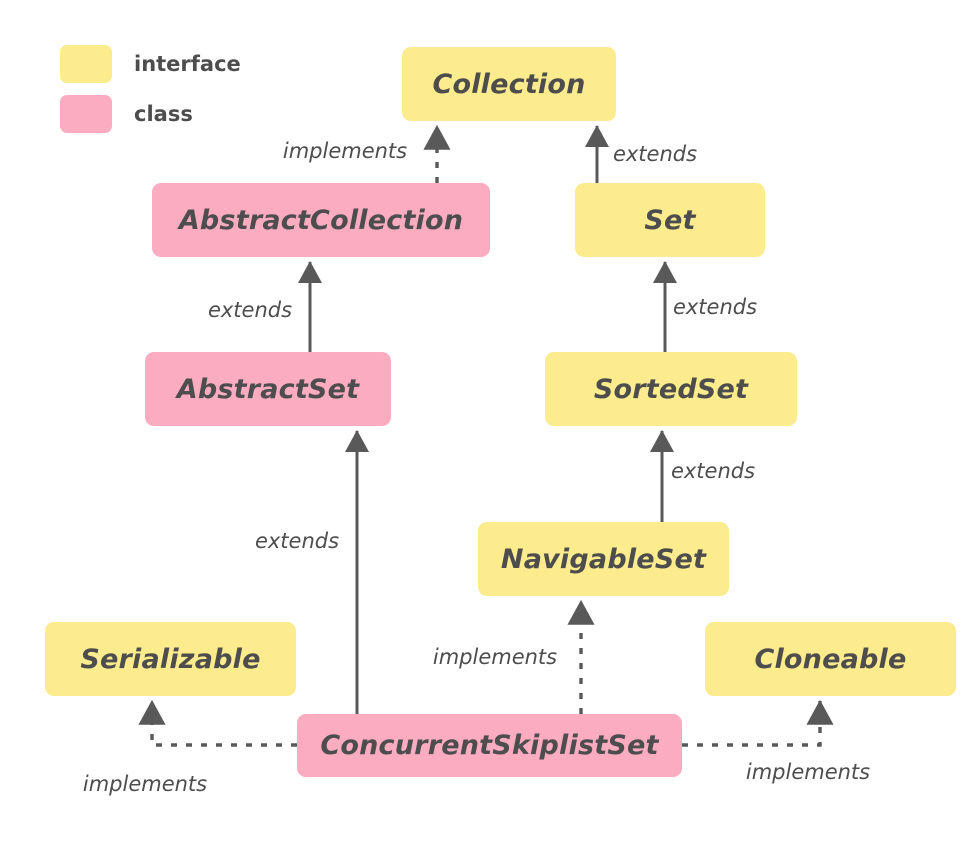 This screenshot has width=978, height=855. What do you see at coordinates (715, 307) in the screenshot?
I see `edge-label-sortedset-extends-set: extends` at bounding box center [715, 307].